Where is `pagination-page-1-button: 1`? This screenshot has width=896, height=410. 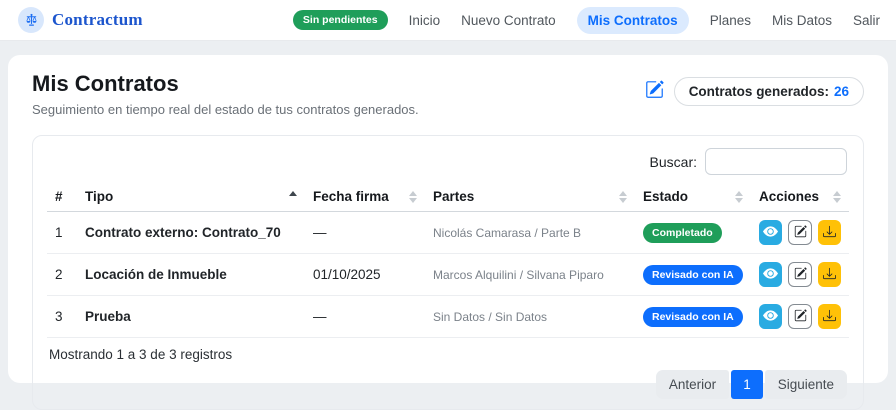
pagination-page-1-button: 1 is located at coordinates (747, 384).